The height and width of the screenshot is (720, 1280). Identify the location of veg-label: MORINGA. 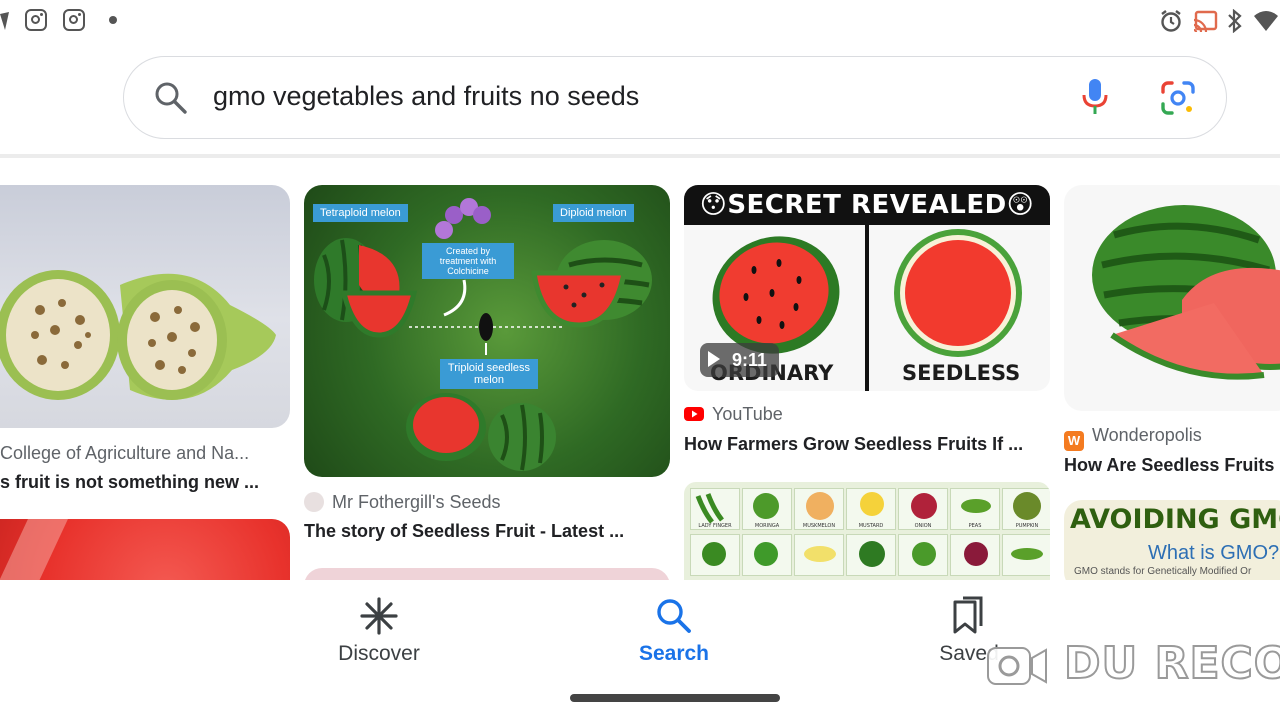
(767, 526).